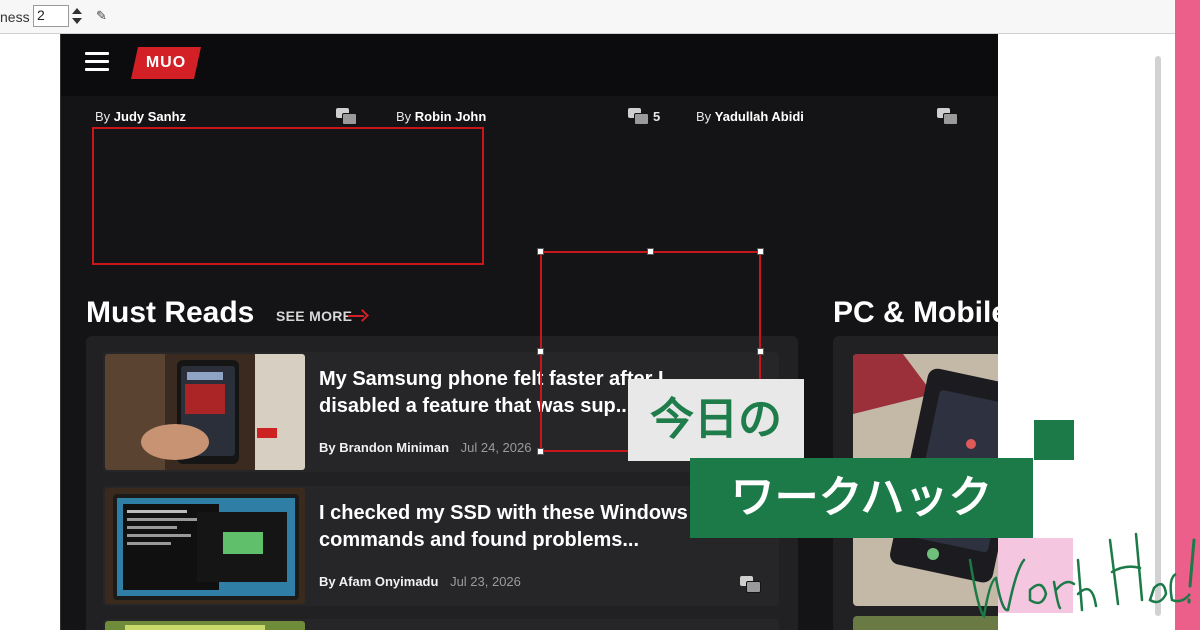 The width and height of the screenshot is (1200, 630). I want to click on article-meta: By Brandon Miniman Jul 24, 2026, so click(425, 447).